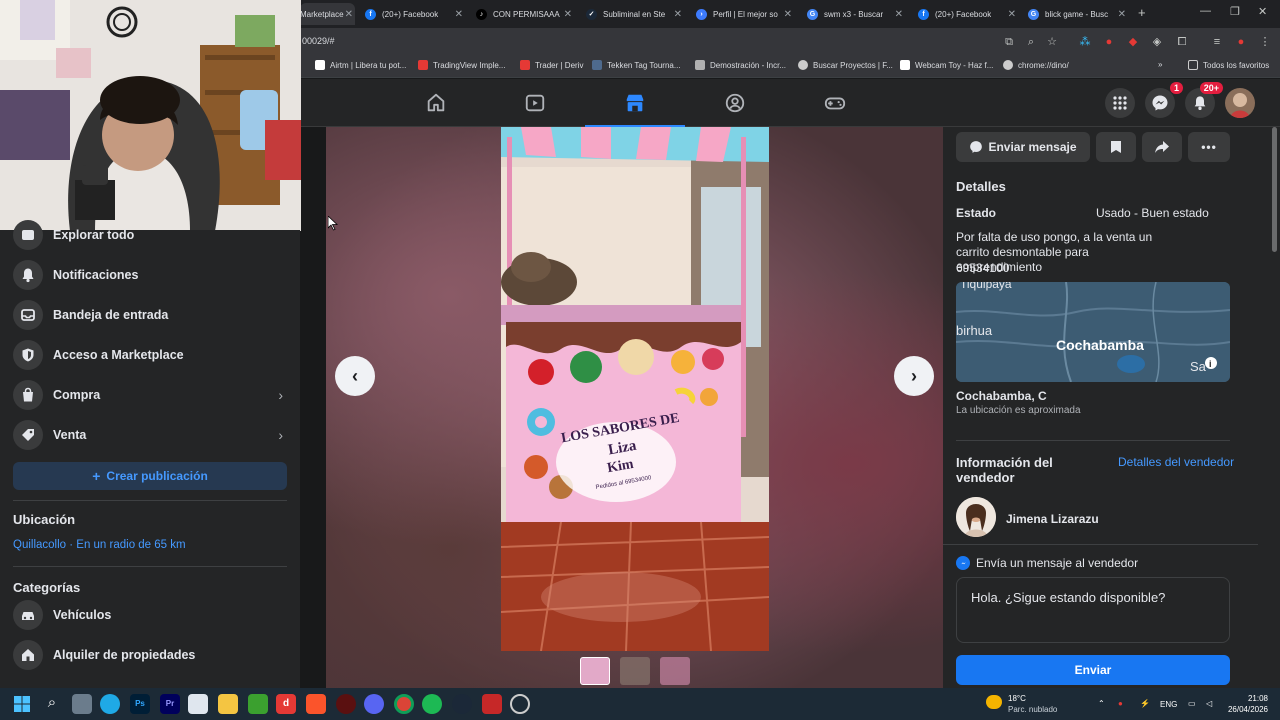 The width and height of the screenshot is (1280, 720). I want to click on seller-details-link: Detalles del vendedor, so click(1176, 462).